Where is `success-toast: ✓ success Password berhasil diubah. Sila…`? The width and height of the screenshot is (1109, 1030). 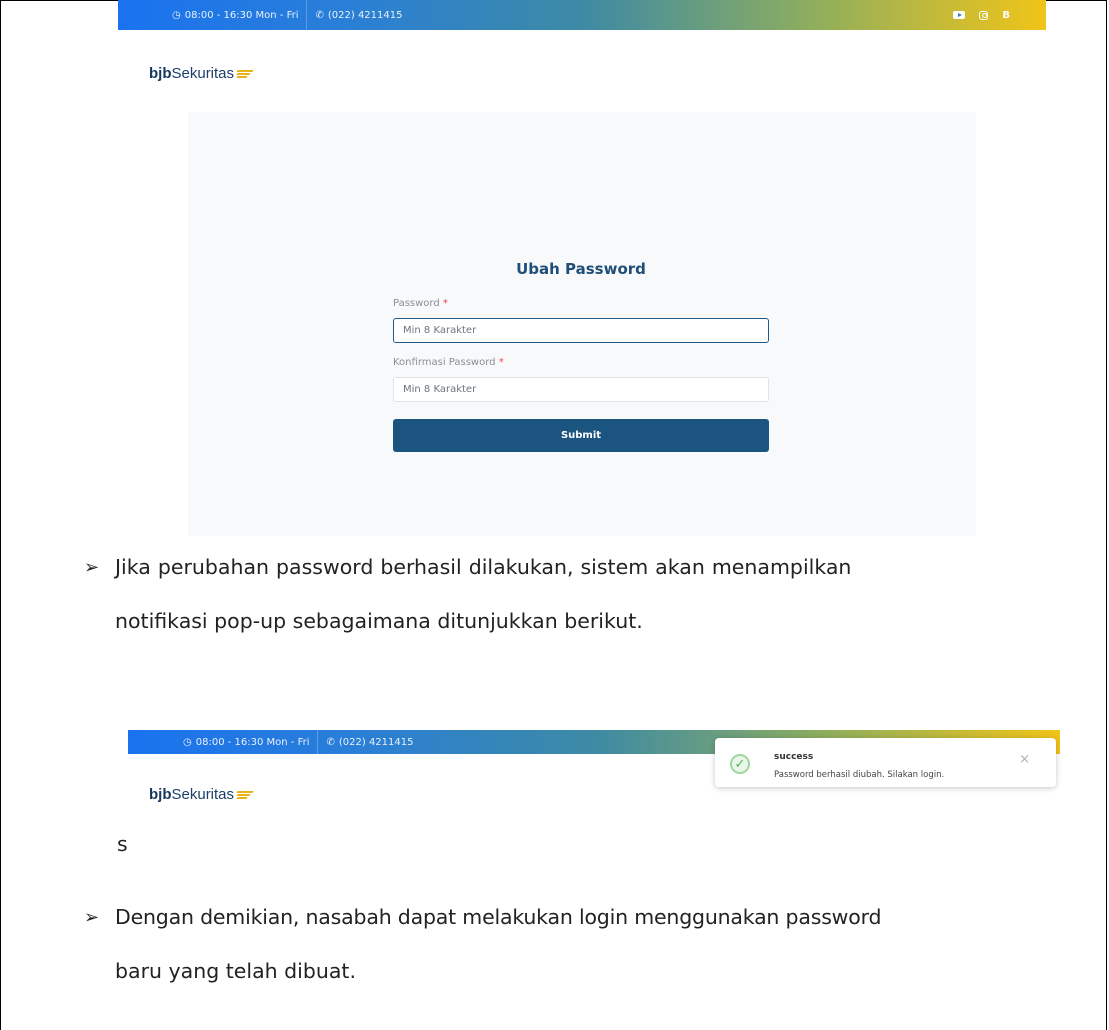
success-toast: ✓ success Password berhasil diubah. Sila… is located at coordinates (885, 762).